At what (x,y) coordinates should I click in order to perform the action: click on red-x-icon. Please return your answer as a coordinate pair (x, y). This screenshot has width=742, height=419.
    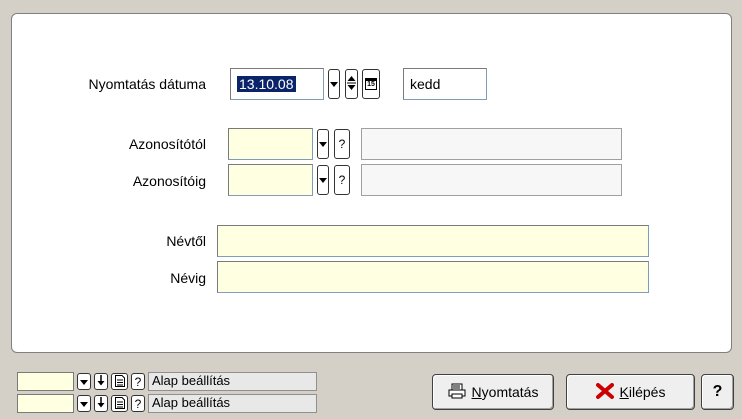
    Looking at the image, I should click on (604, 392).